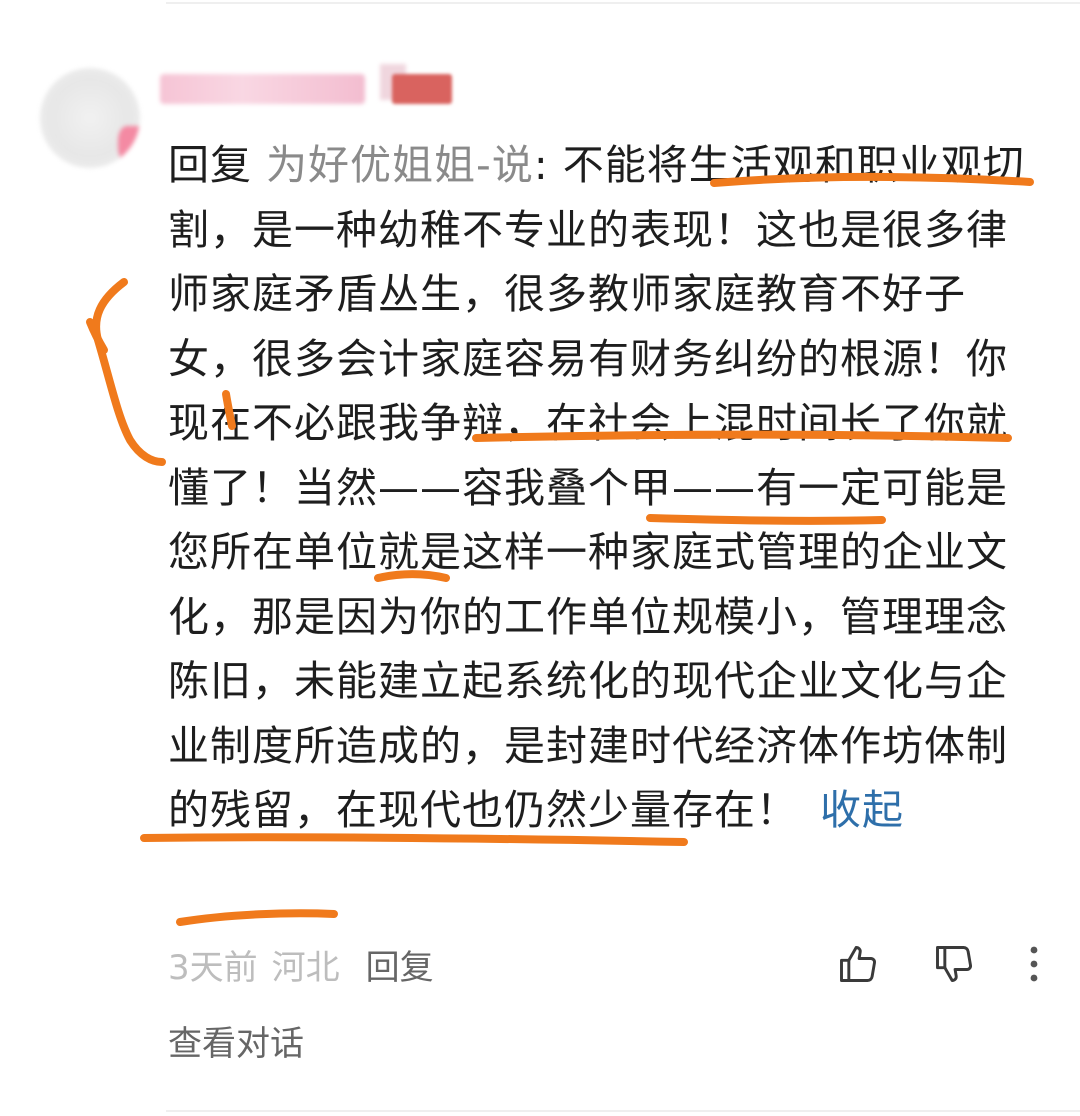 The image size is (1080, 1116). I want to click on bottom-divider, so click(623, 1111).